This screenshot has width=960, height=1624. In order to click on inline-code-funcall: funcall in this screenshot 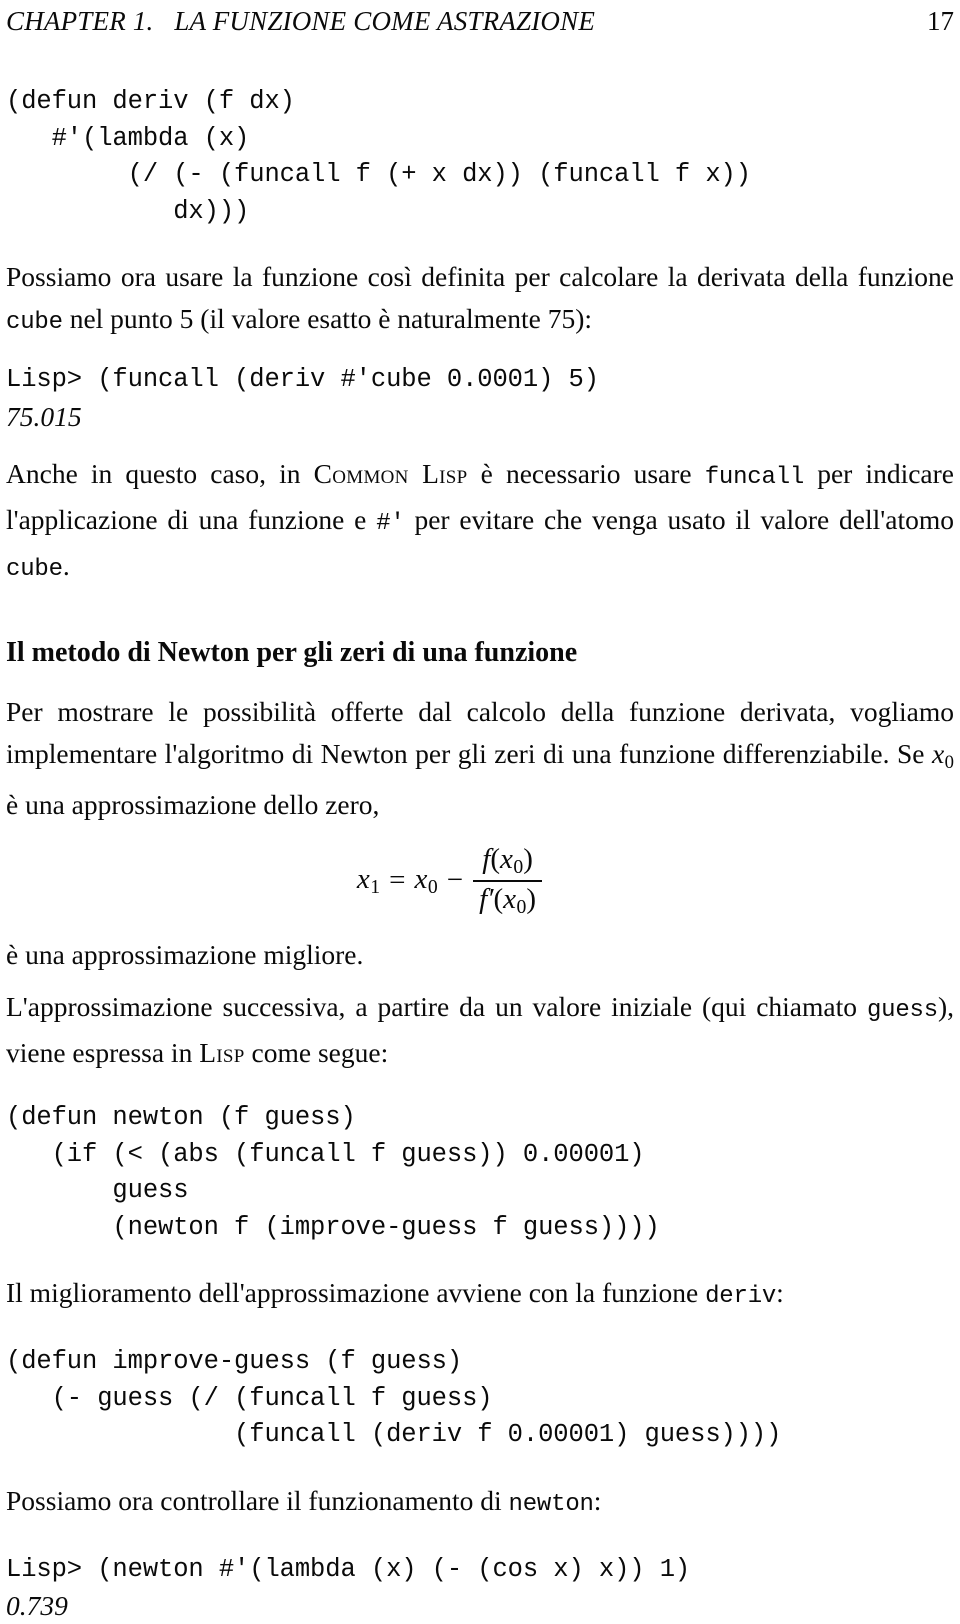, I will do `click(754, 477)`.